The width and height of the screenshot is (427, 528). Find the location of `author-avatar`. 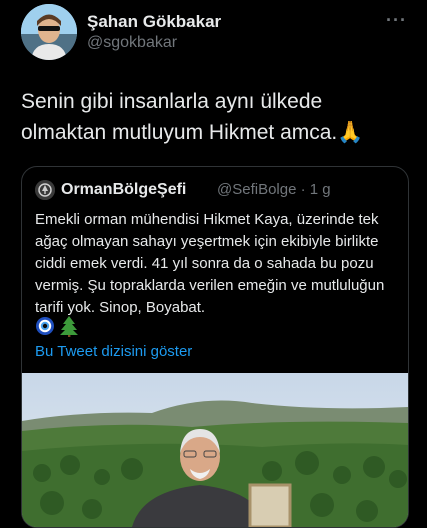

author-avatar is located at coordinates (49, 32).